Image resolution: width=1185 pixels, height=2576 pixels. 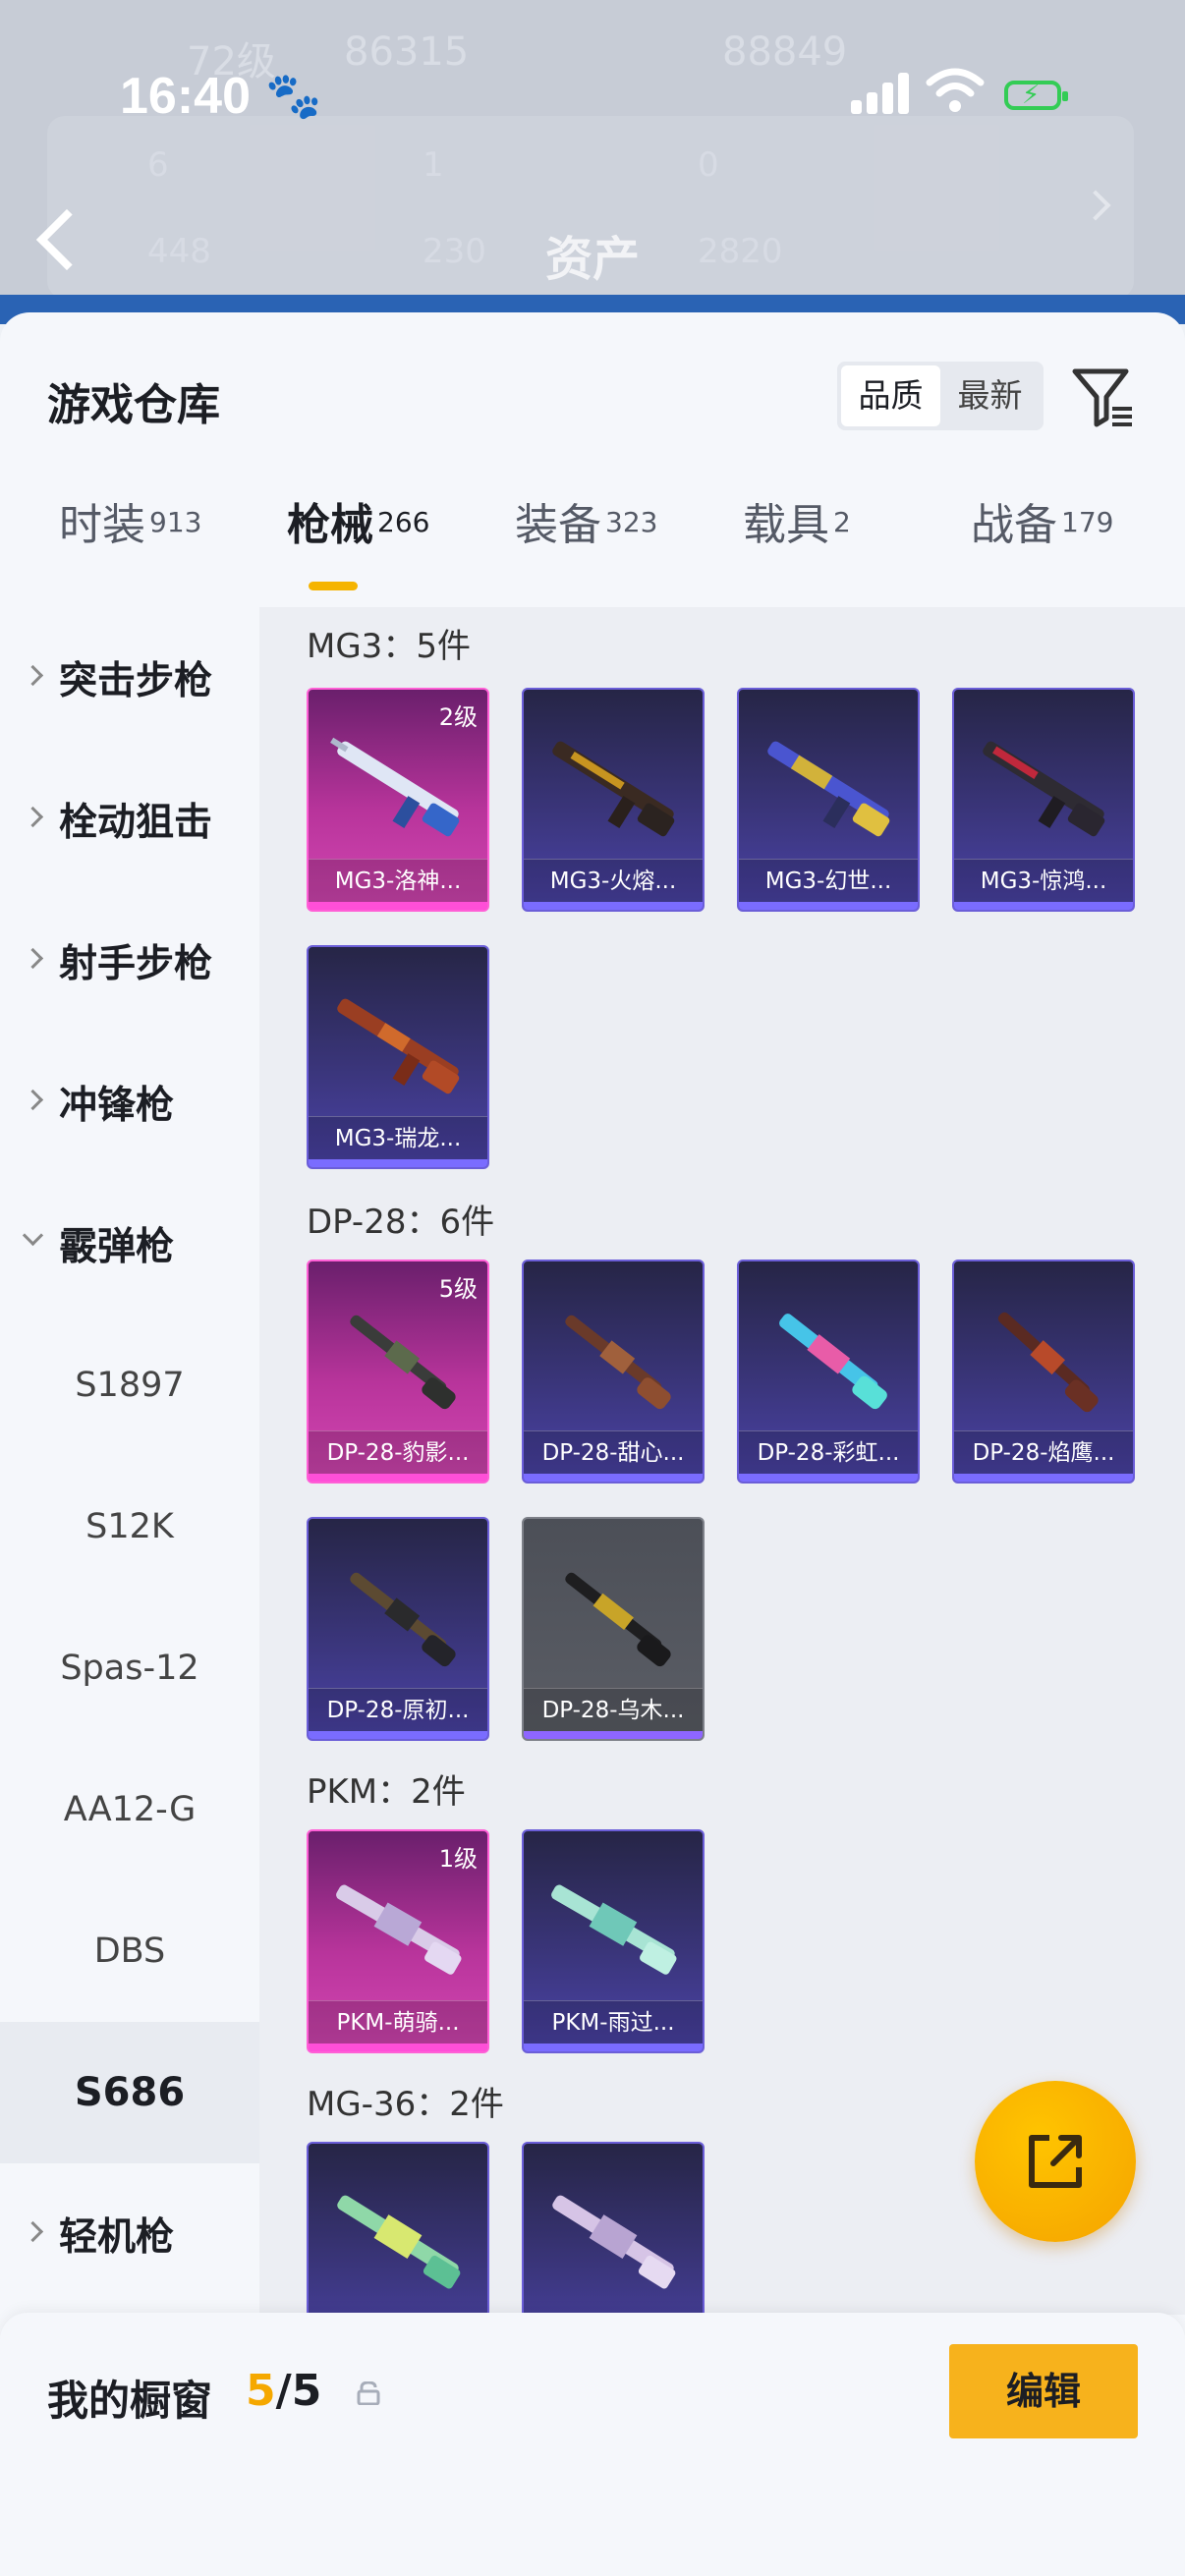 I want to click on tab-label: 载具, so click(x=786, y=525).